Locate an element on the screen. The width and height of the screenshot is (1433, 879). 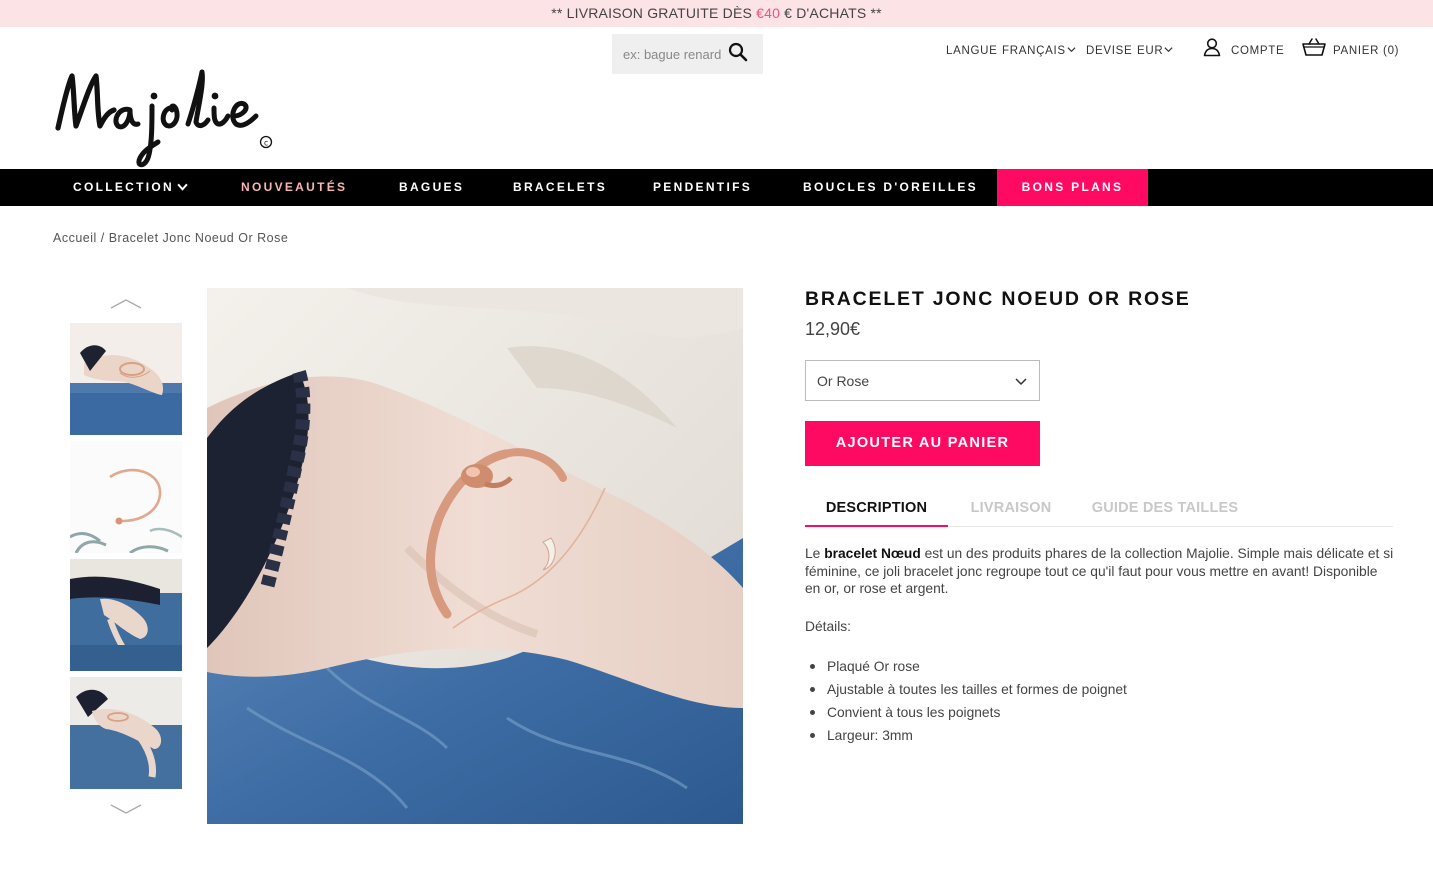
add-to-cart-button: AJOUTER AU PANIER is located at coordinates (922, 443).